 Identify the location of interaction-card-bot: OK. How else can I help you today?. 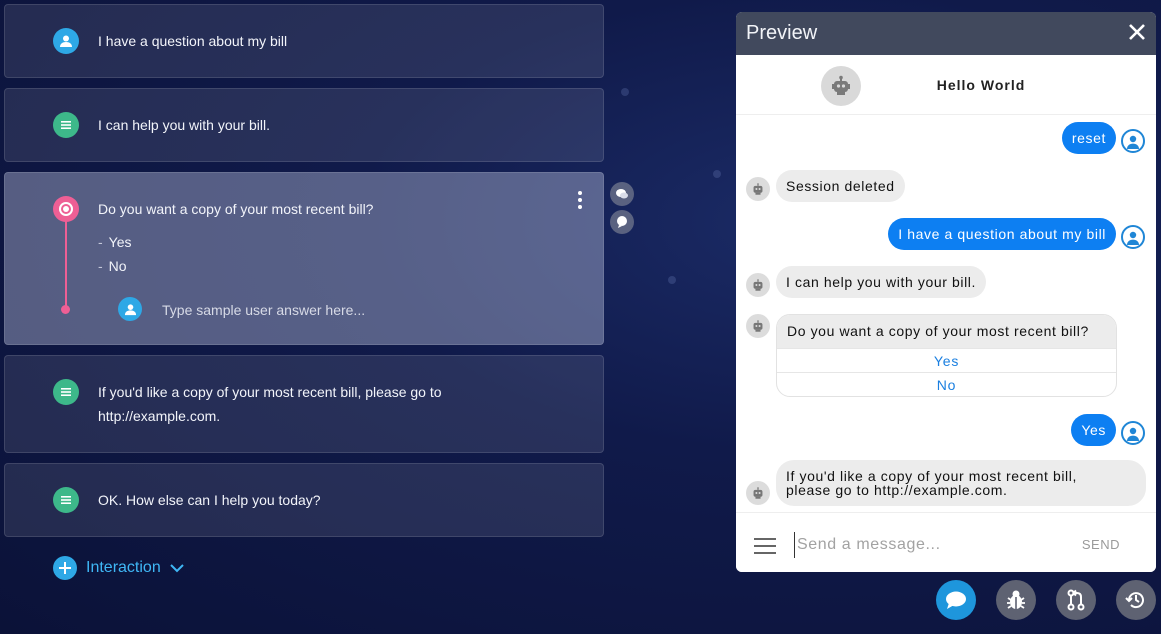
(304, 500).